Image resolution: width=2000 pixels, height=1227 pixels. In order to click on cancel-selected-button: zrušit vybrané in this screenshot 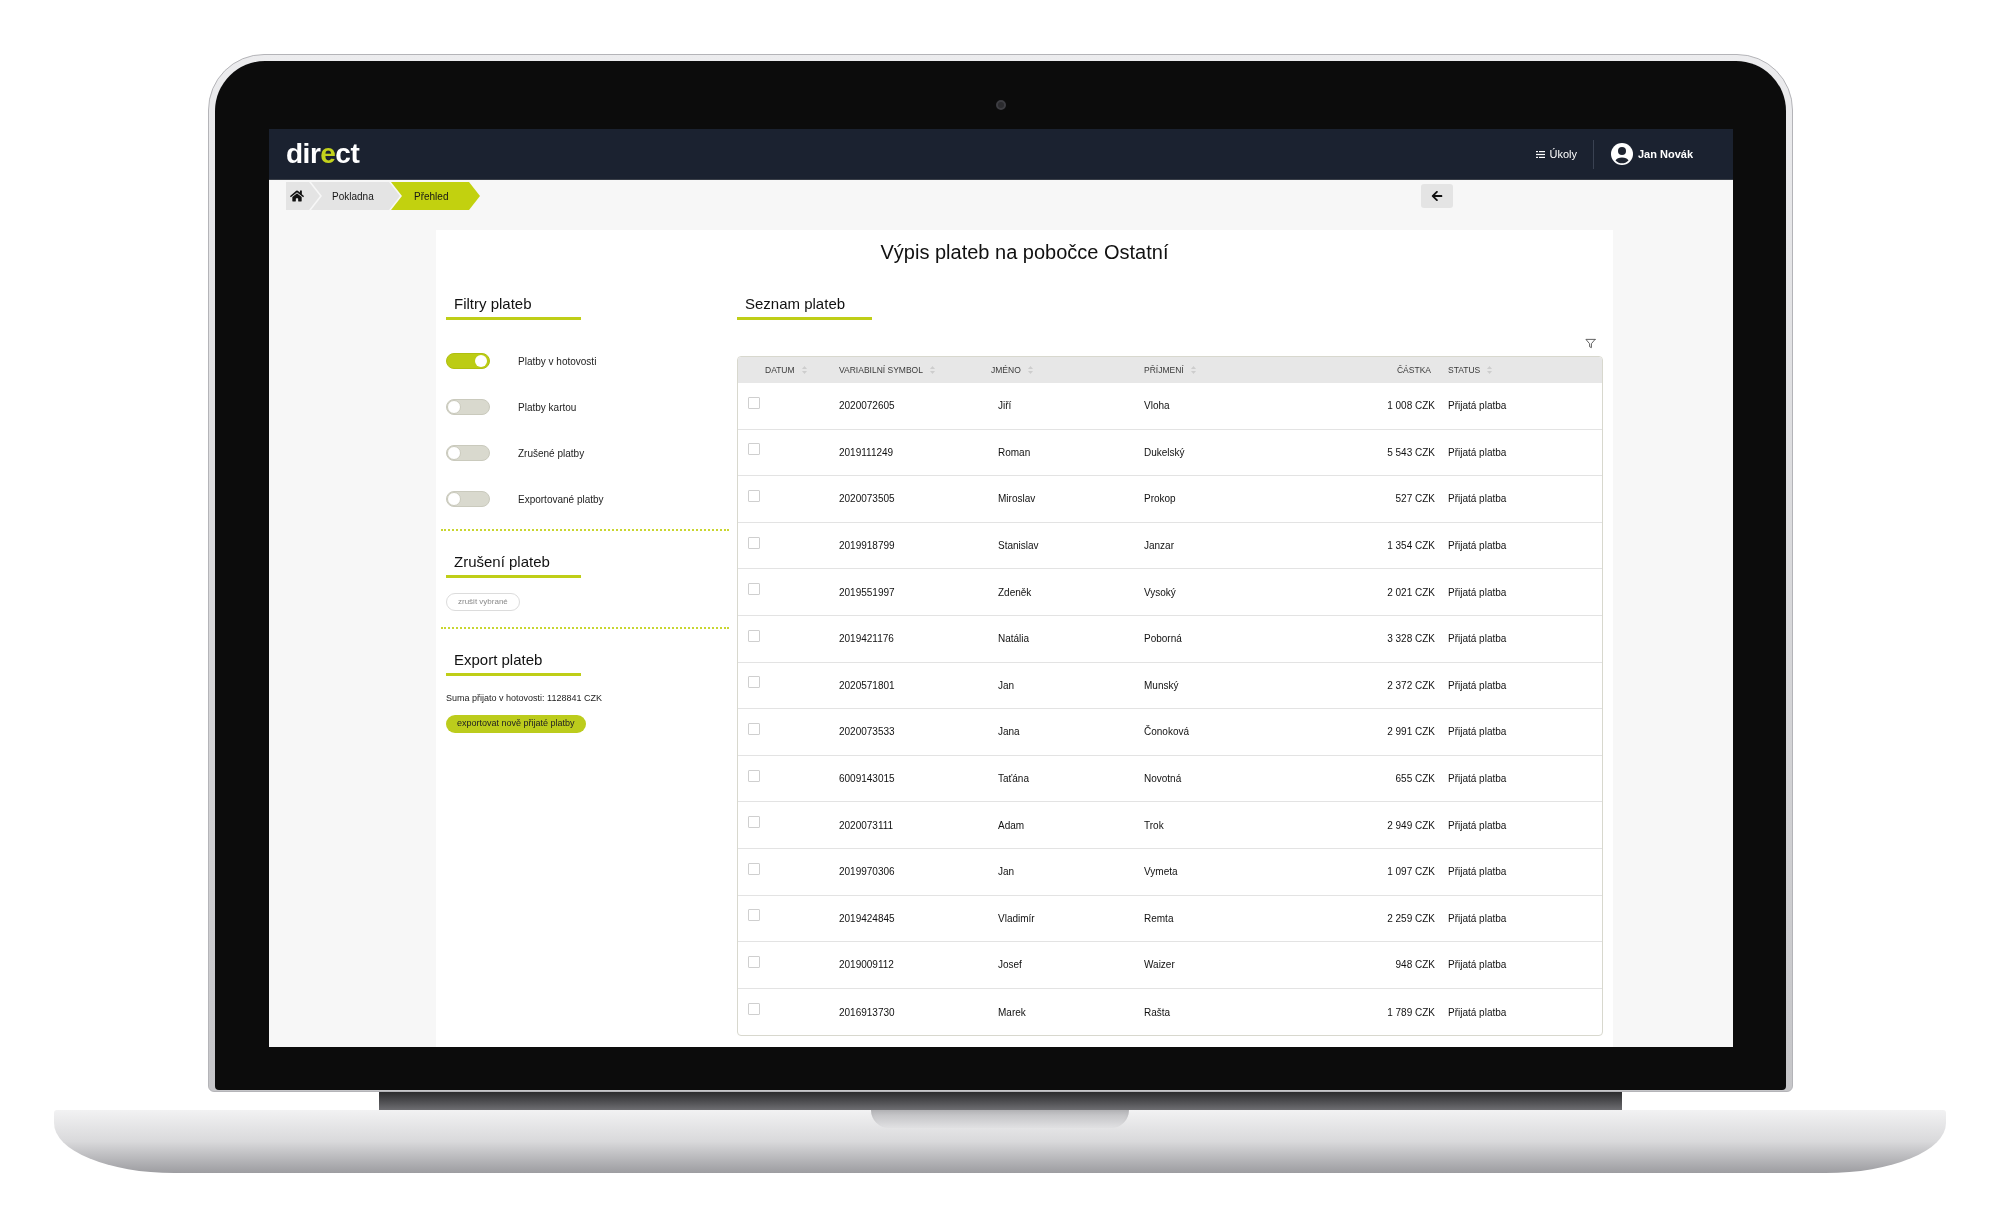, I will do `click(483, 602)`.